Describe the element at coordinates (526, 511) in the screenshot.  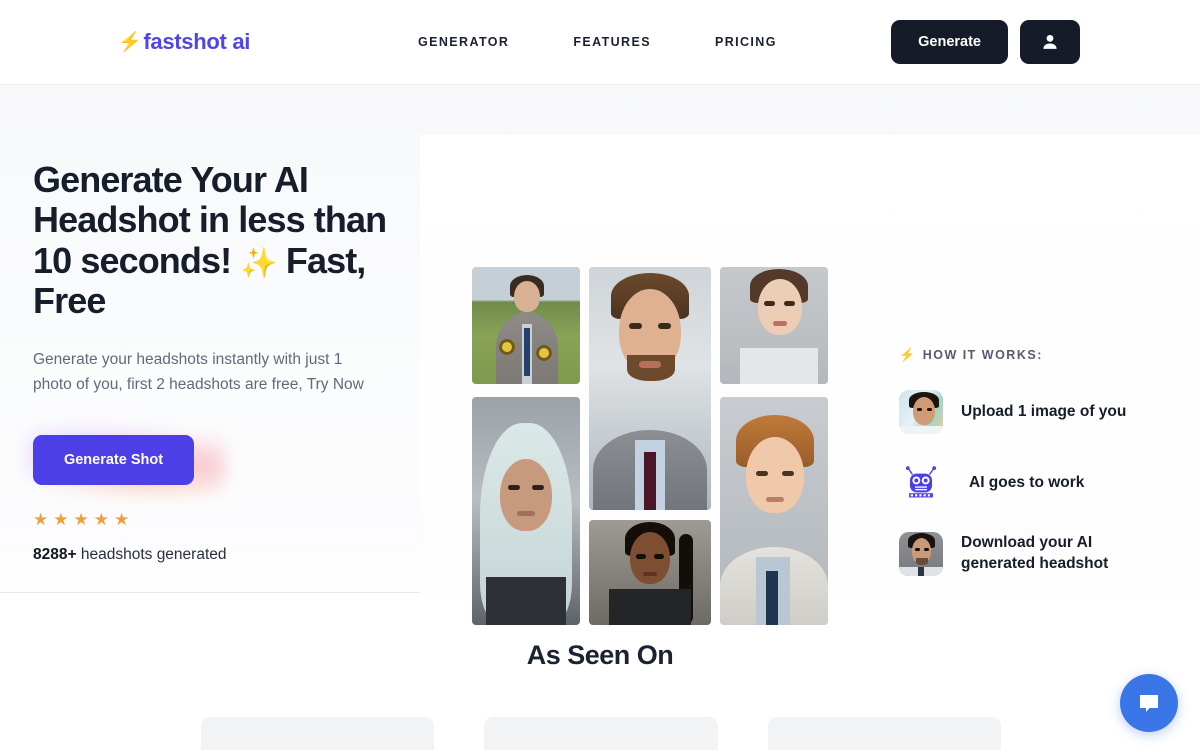
I see `collage-photo-woman-hijab` at that location.